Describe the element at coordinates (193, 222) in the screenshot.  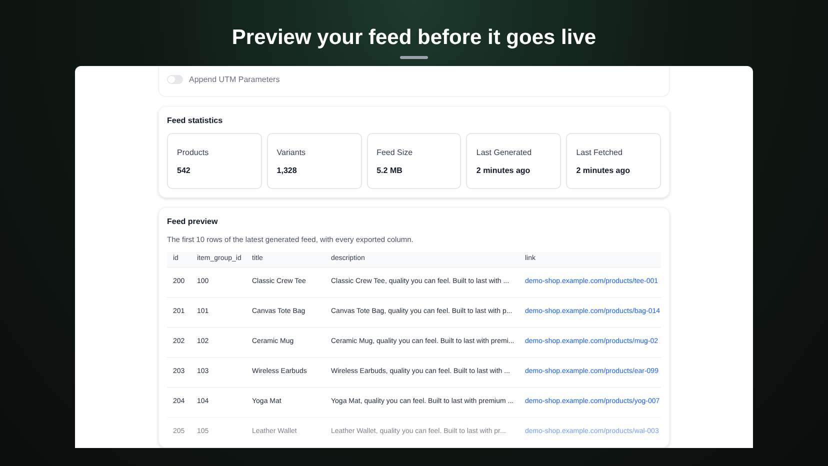
I see `section-title: Feed preview` at that location.